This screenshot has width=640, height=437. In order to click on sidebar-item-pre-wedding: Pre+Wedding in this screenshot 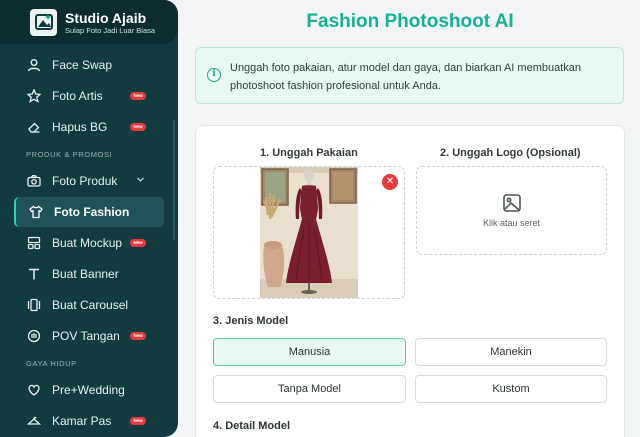, I will do `click(89, 390)`.